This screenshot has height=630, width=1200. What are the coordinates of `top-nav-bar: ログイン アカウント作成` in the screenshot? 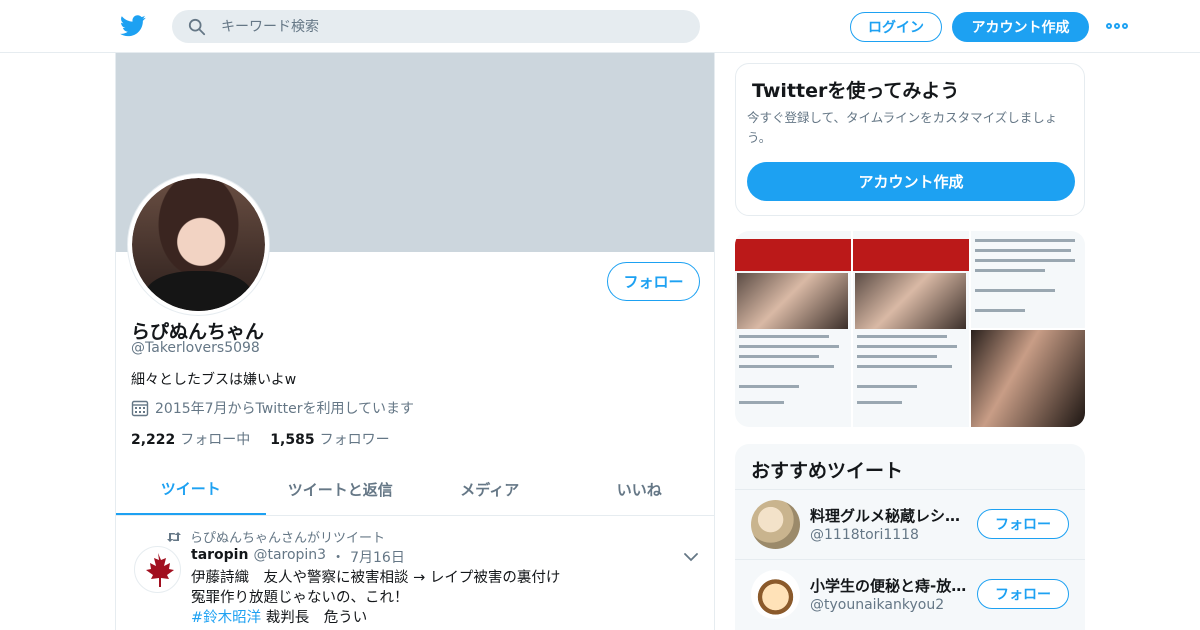 It's located at (600, 26).